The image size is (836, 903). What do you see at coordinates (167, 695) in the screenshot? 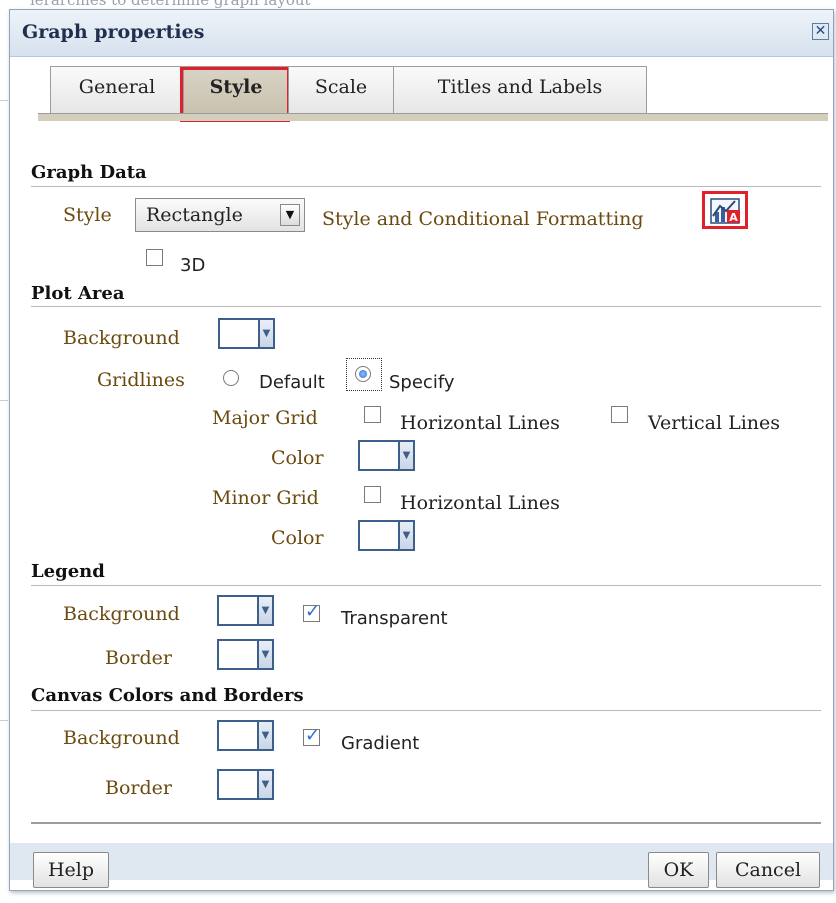
I see `section-canvas: Canvas Colors and Borders` at bounding box center [167, 695].